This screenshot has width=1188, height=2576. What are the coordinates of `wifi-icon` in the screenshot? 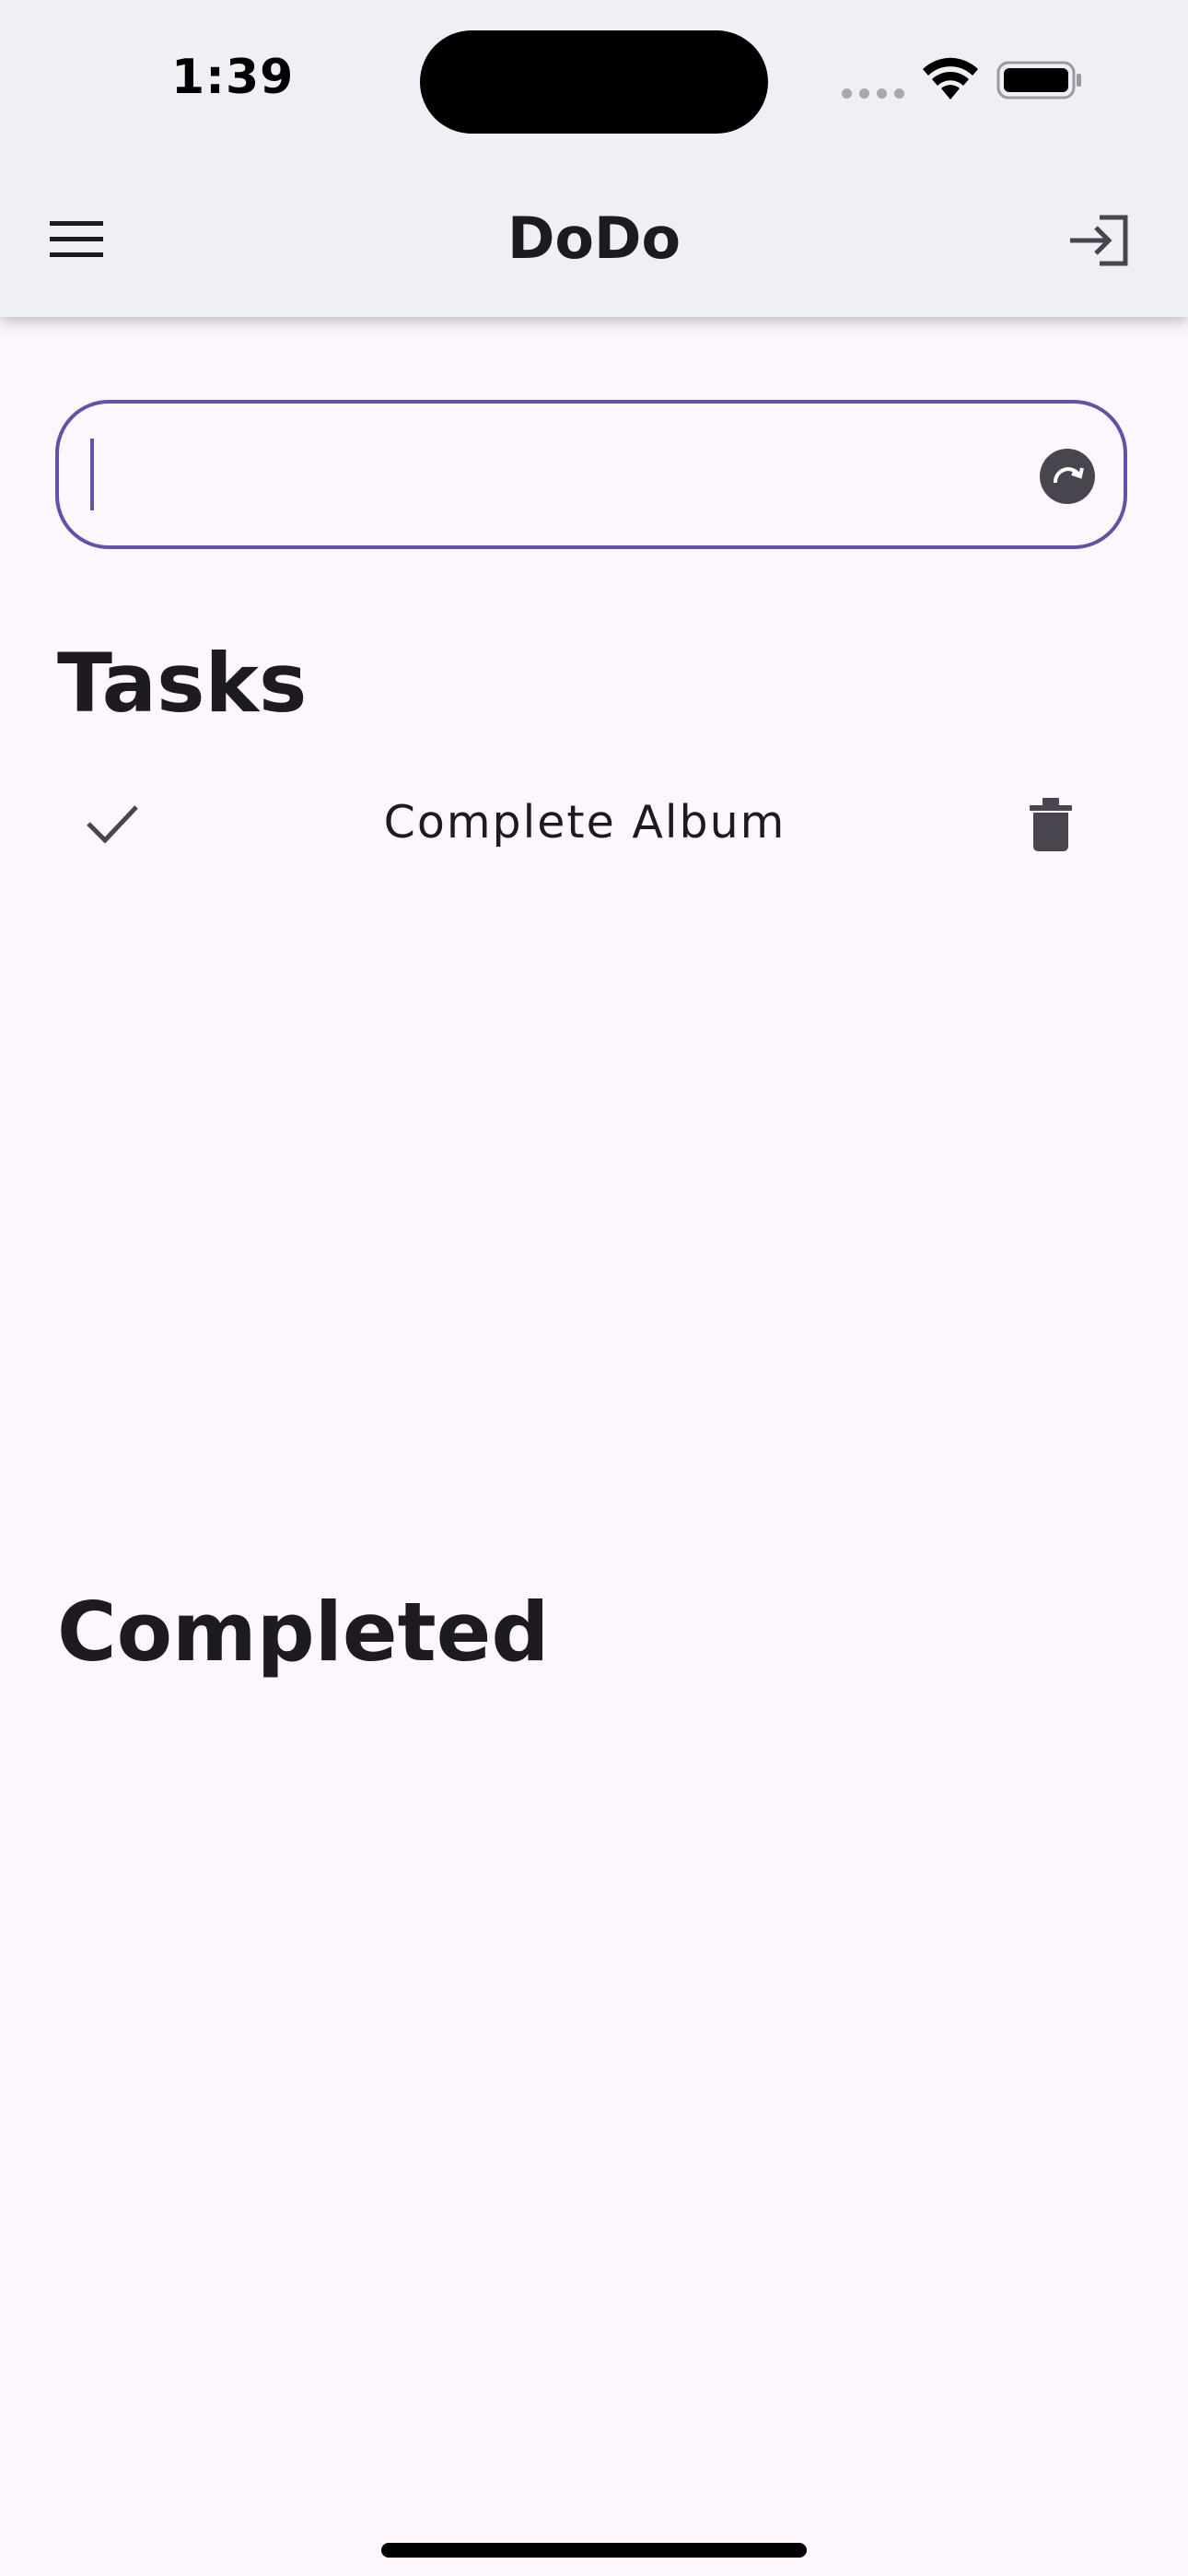 It's located at (951, 78).